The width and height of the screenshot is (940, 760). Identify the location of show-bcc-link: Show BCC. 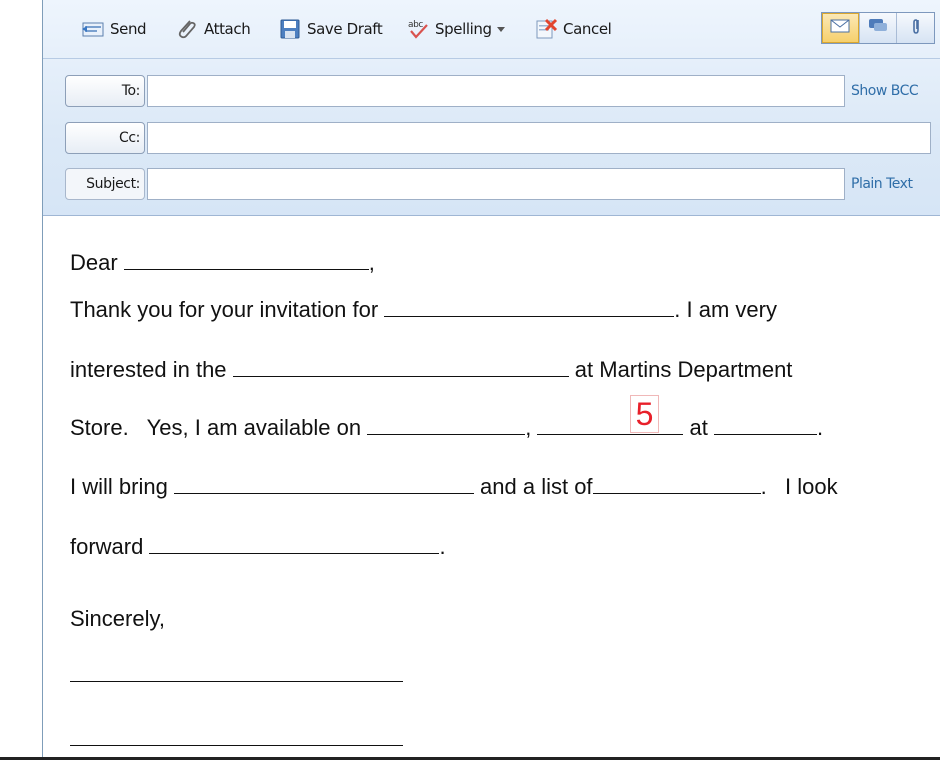
(885, 91).